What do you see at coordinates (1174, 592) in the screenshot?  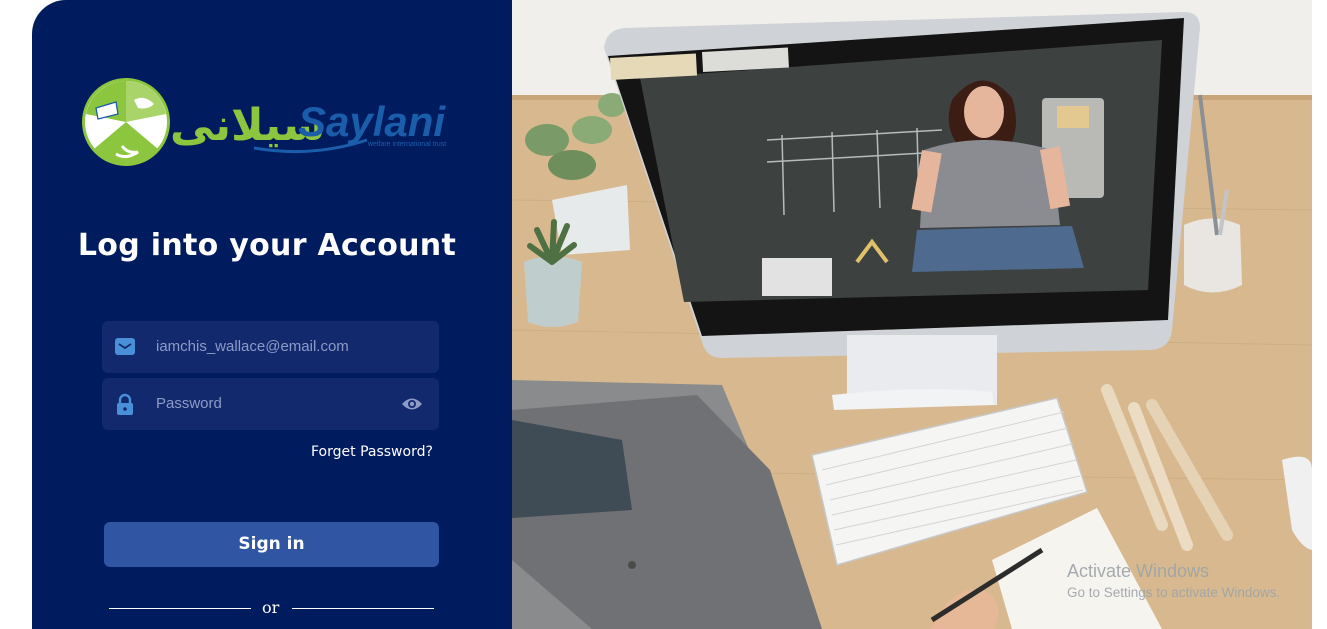 I see `watermark-subtitle: Go to Settings to activate Windows.` at bounding box center [1174, 592].